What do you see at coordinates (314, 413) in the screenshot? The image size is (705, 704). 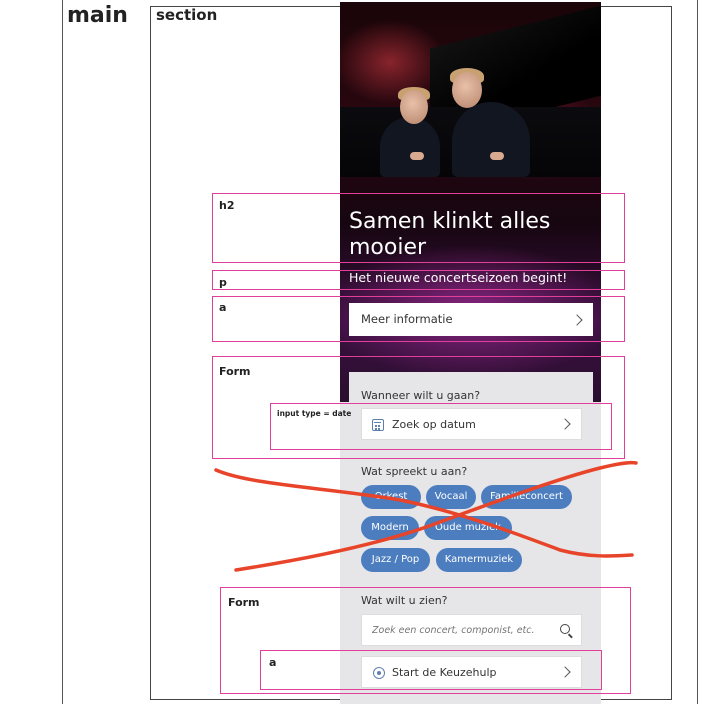 I see `date-input-annotation: input type = date` at bounding box center [314, 413].